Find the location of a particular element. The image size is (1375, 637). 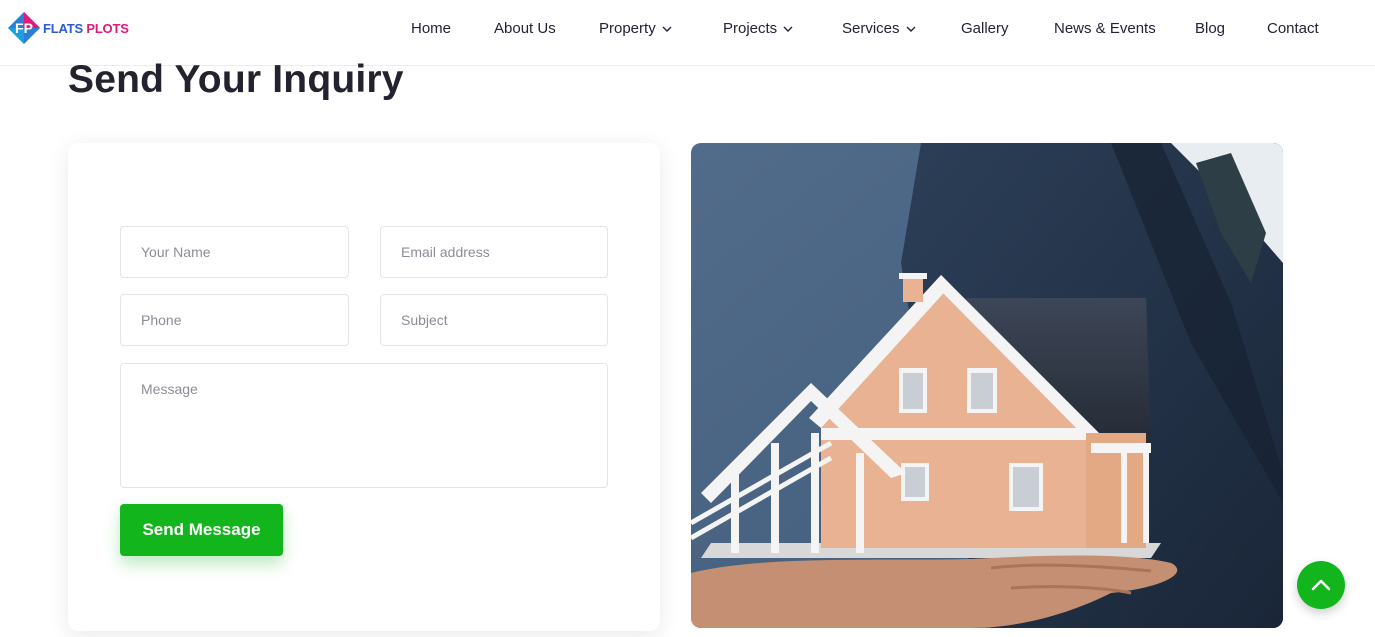

site-logo: FP FLATS PLOTS is located at coordinates (68, 28).